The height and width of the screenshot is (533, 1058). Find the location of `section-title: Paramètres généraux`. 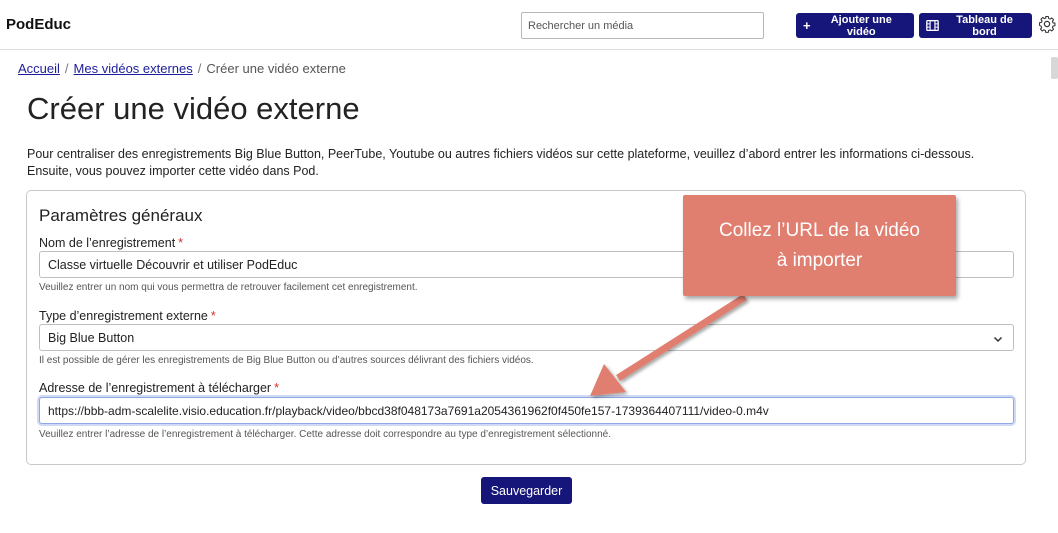

section-title: Paramètres généraux is located at coordinates (121, 215).